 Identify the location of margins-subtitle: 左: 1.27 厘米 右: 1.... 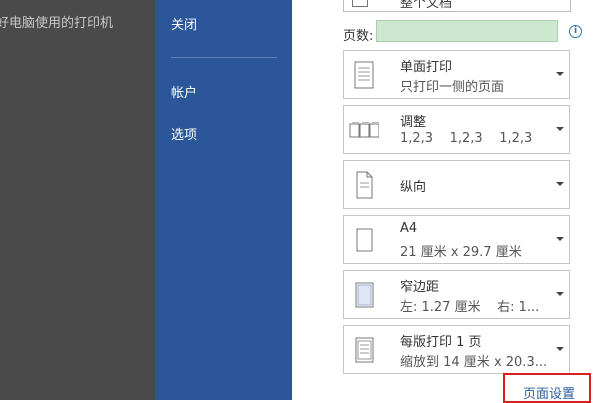
(470, 307).